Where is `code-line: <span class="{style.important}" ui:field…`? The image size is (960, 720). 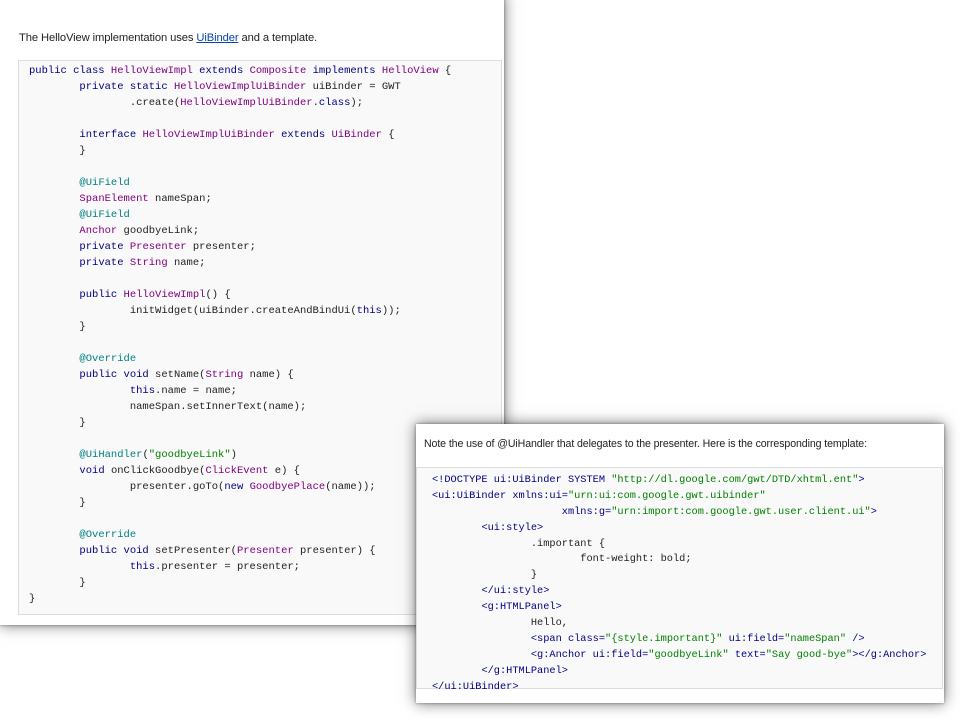 code-line: <span class="{style.important}" ui:field… is located at coordinates (687, 640).